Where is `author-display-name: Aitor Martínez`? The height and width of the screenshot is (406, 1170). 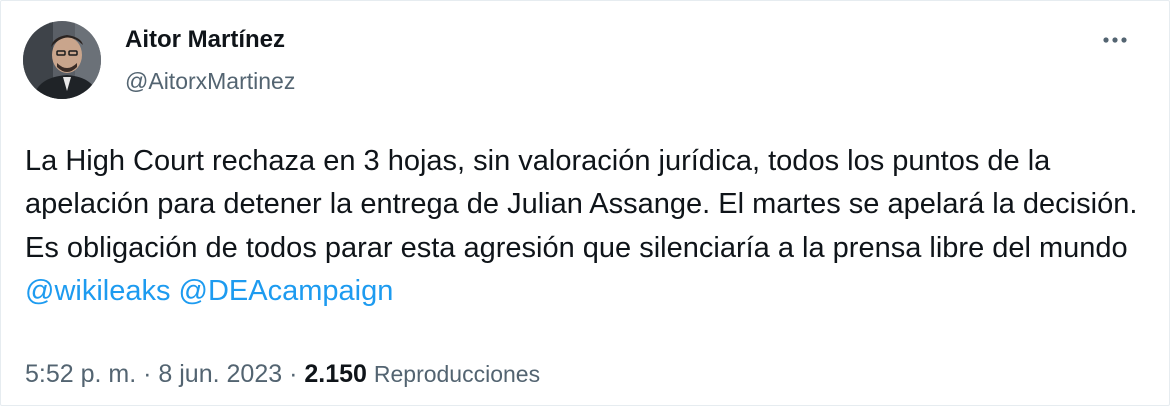 author-display-name: Aitor Martínez is located at coordinates (205, 40).